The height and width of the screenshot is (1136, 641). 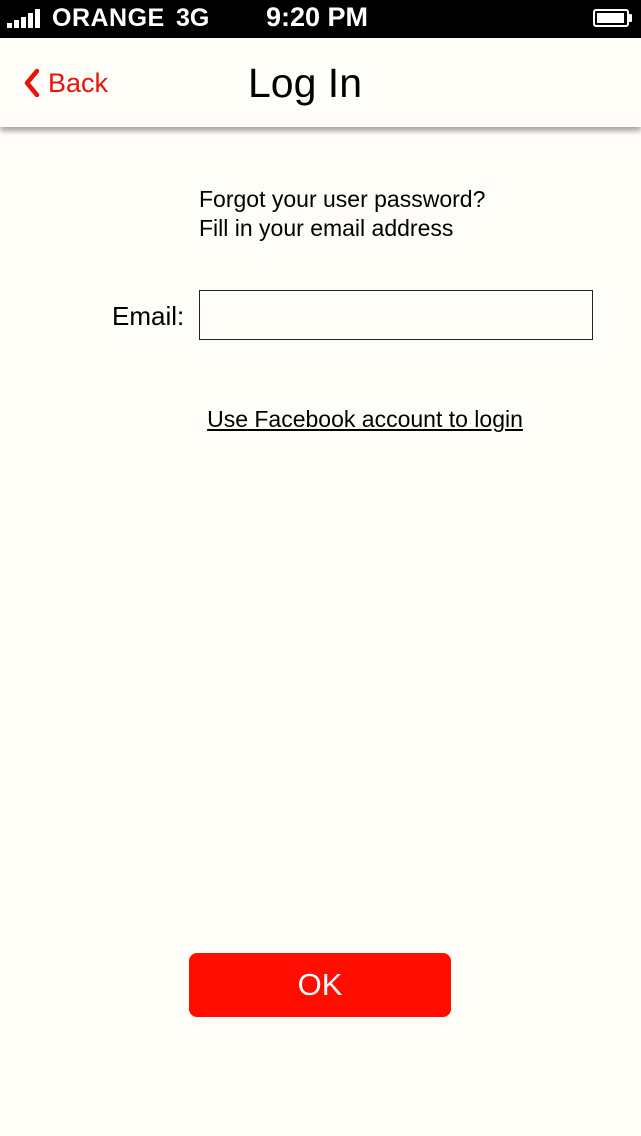 What do you see at coordinates (108, 18) in the screenshot?
I see `carrier-name: ORANGE` at bounding box center [108, 18].